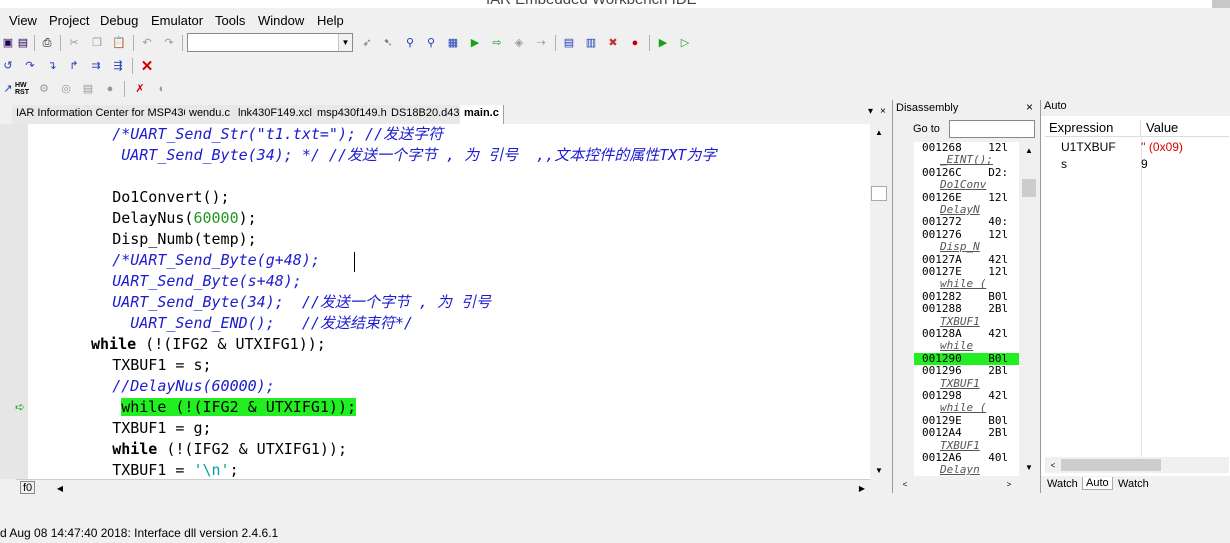 The image size is (1230, 543). Describe the element at coordinates (367, 43) in the screenshot. I see `find-next-icon: ➶` at that location.